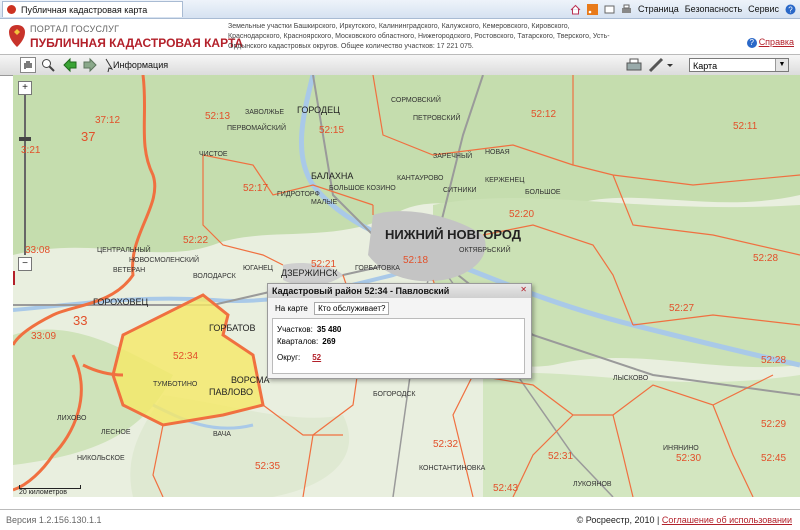 This screenshot has height=530, width=800. I want to click on menu-security: Безопасность, so click(713, 9).